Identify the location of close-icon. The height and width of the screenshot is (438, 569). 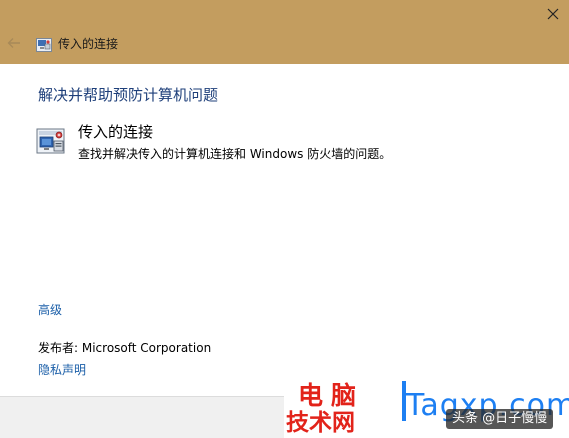
(553, 14).